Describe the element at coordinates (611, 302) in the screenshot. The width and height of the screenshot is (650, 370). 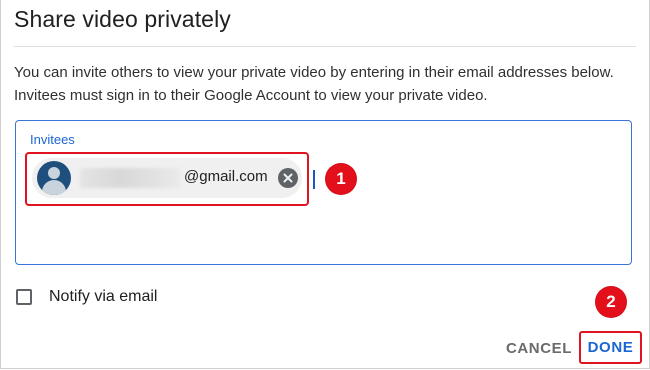
I see `step-badge-2: 2` at that location.